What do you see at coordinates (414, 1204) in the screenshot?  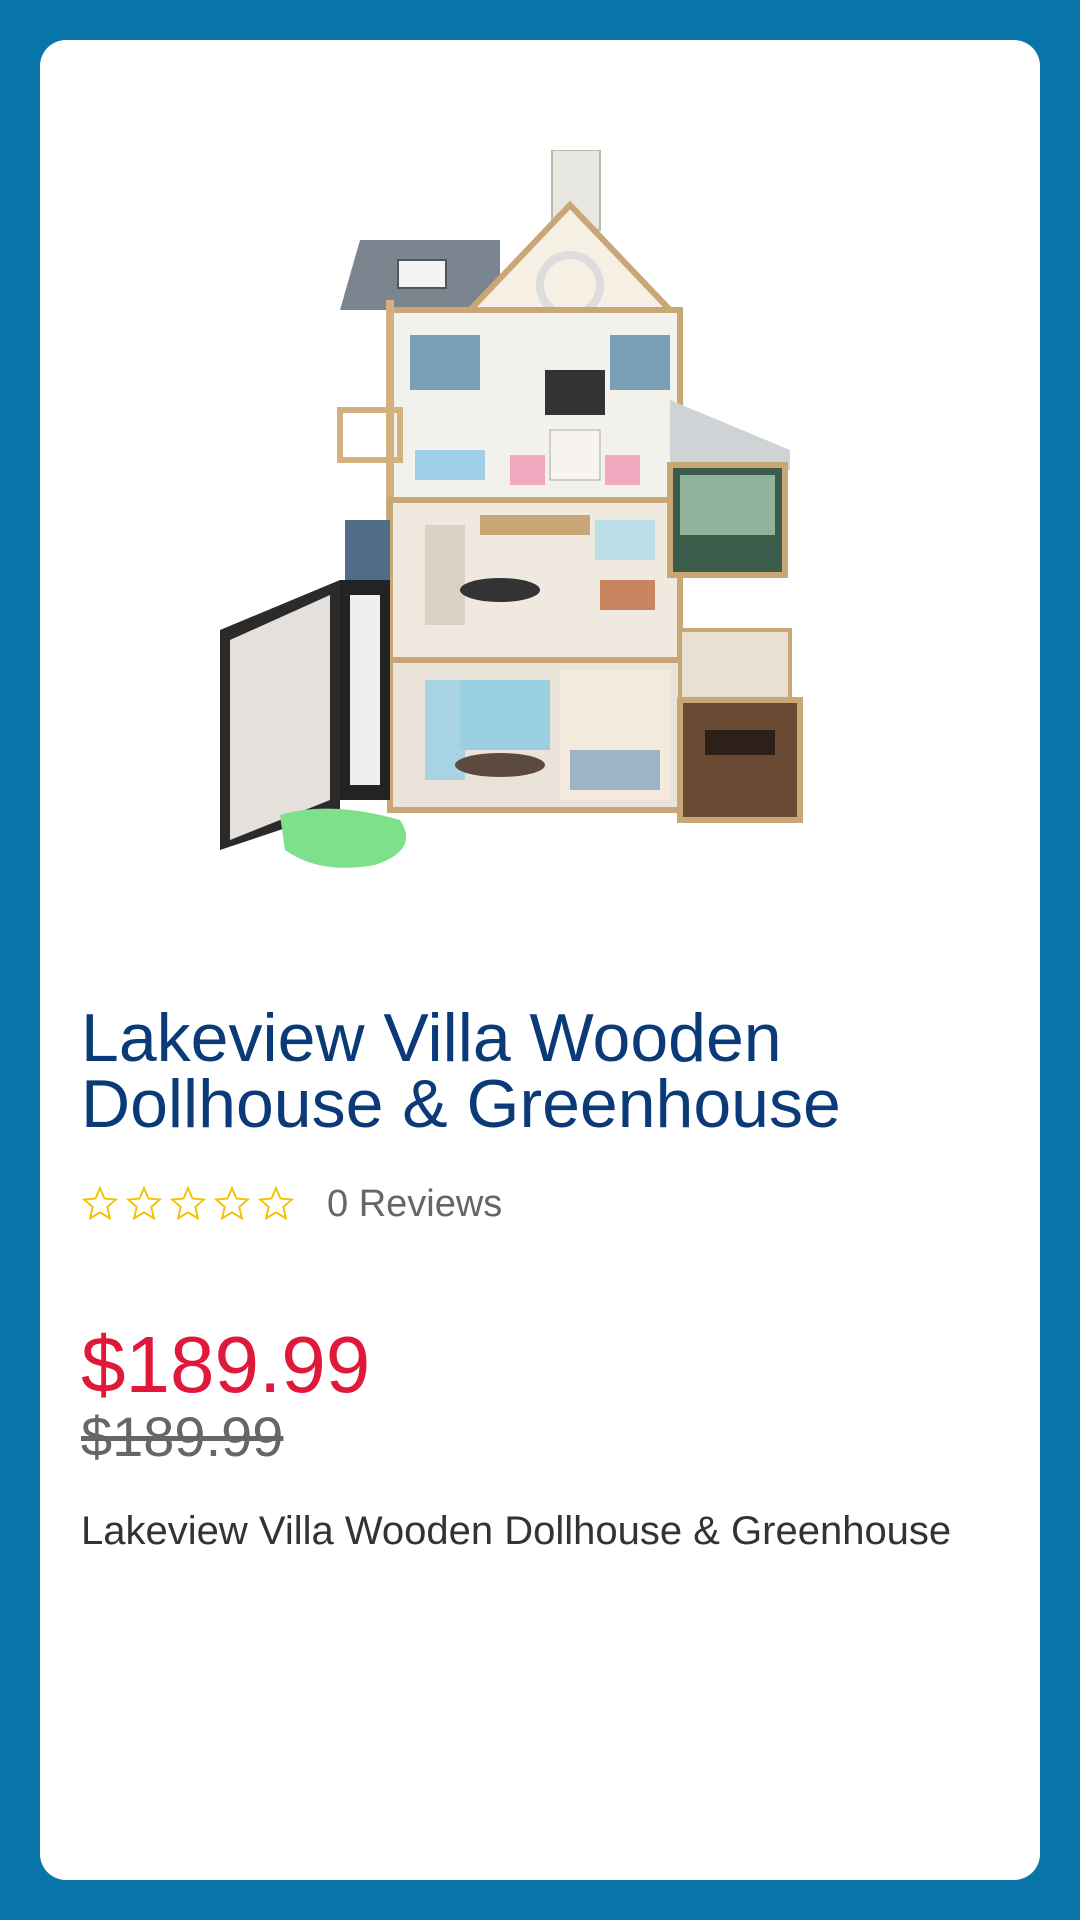 I see `reviews-link: 0 Reviews` at bounding box center [414, 1204].